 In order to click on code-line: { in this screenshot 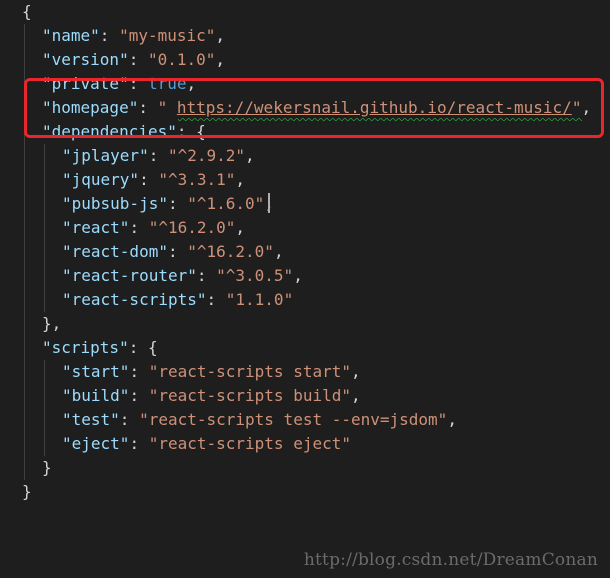, I will do `click(27, 12)`.